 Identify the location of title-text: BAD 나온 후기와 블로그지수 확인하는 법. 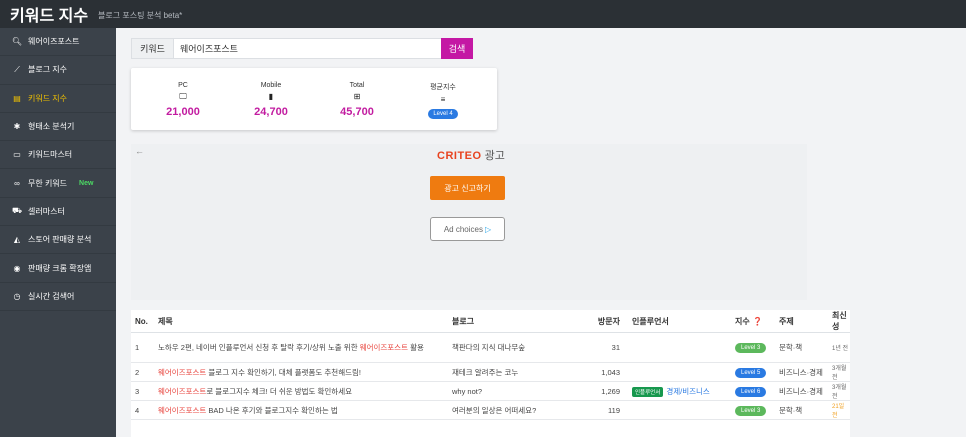
(272, 410).